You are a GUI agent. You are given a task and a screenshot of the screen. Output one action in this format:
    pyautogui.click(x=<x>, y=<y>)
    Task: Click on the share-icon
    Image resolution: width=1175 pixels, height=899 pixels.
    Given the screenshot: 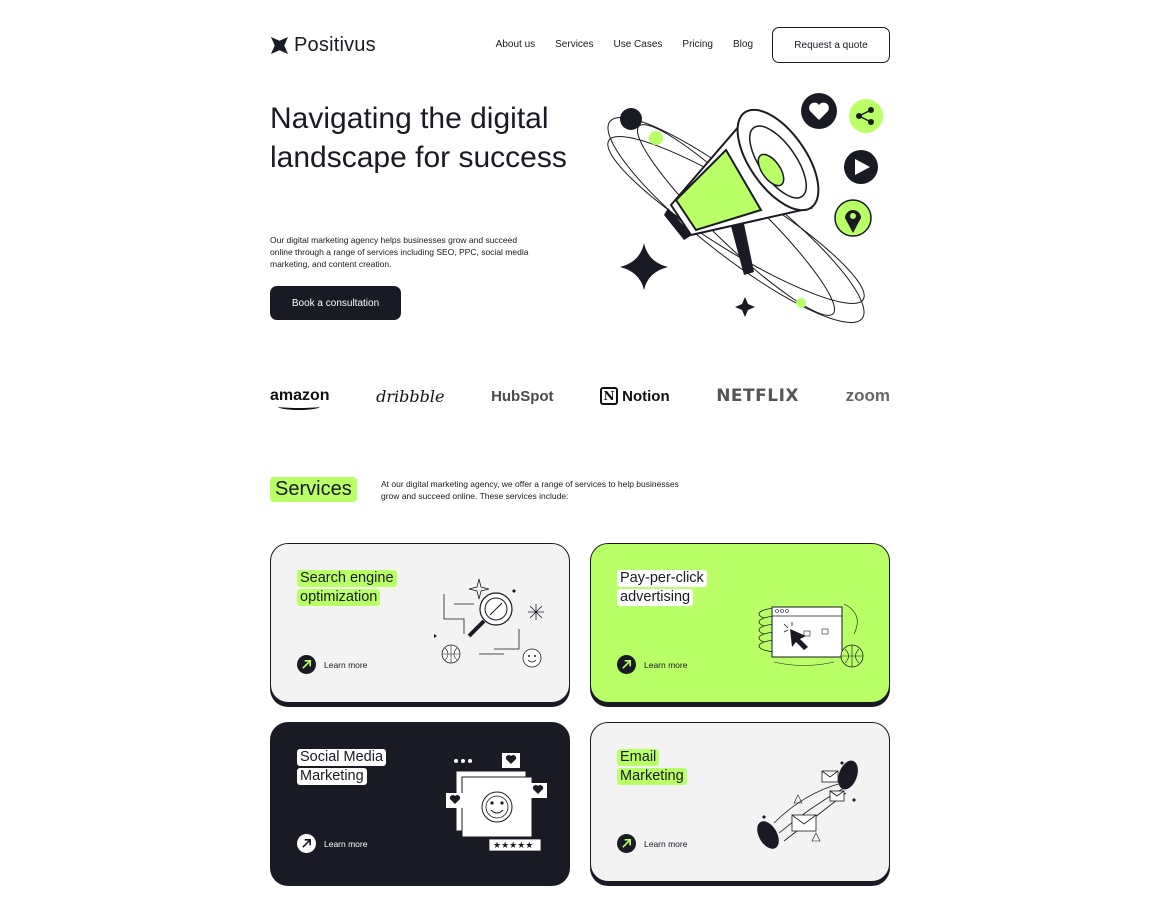 What is the action you would take?
    pyautogui.click(x=866, y=116)
    